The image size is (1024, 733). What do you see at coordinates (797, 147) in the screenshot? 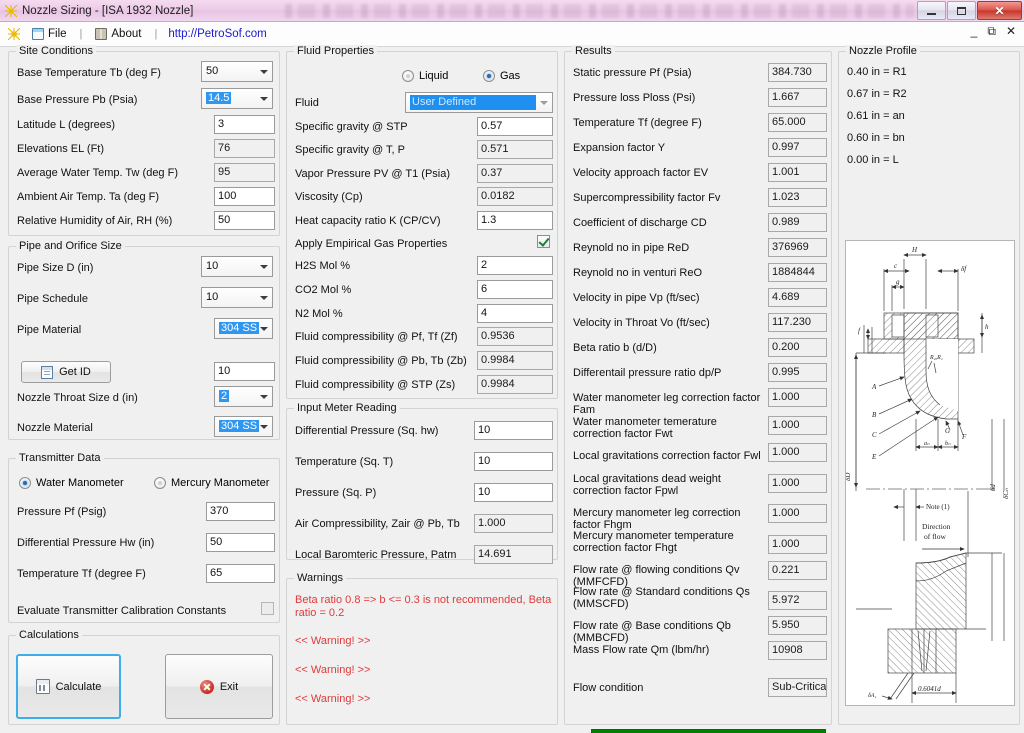
I see `result-expansion-factor: 0.997` at bounding box center [797, 147].